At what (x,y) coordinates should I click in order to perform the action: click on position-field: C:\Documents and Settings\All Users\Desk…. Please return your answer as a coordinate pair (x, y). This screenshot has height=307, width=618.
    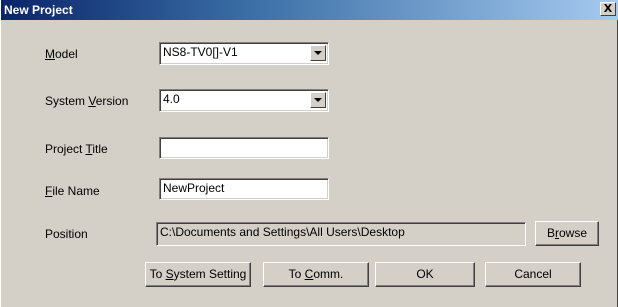
    Looking at the image, I should click on (341, 234).